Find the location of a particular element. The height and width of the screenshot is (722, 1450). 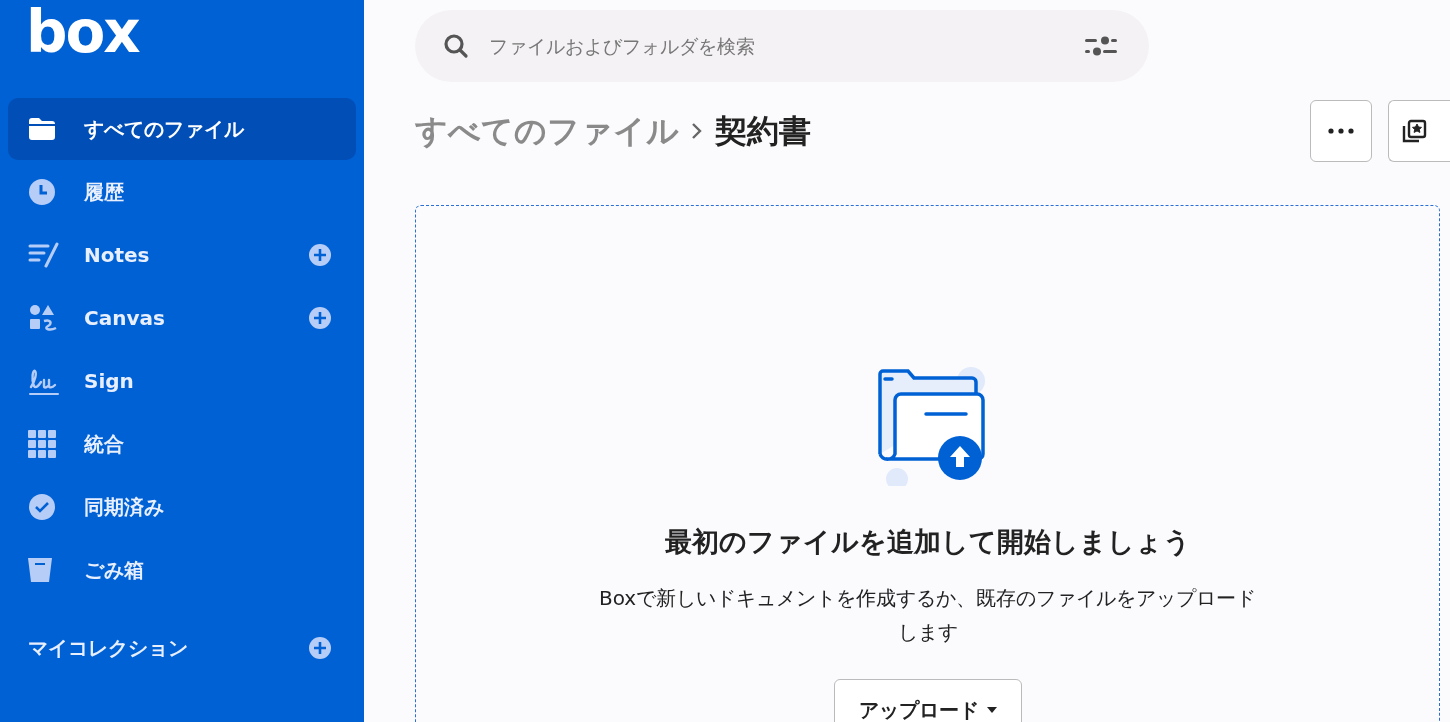

box-logo: box is located at coordinates (82, 33).